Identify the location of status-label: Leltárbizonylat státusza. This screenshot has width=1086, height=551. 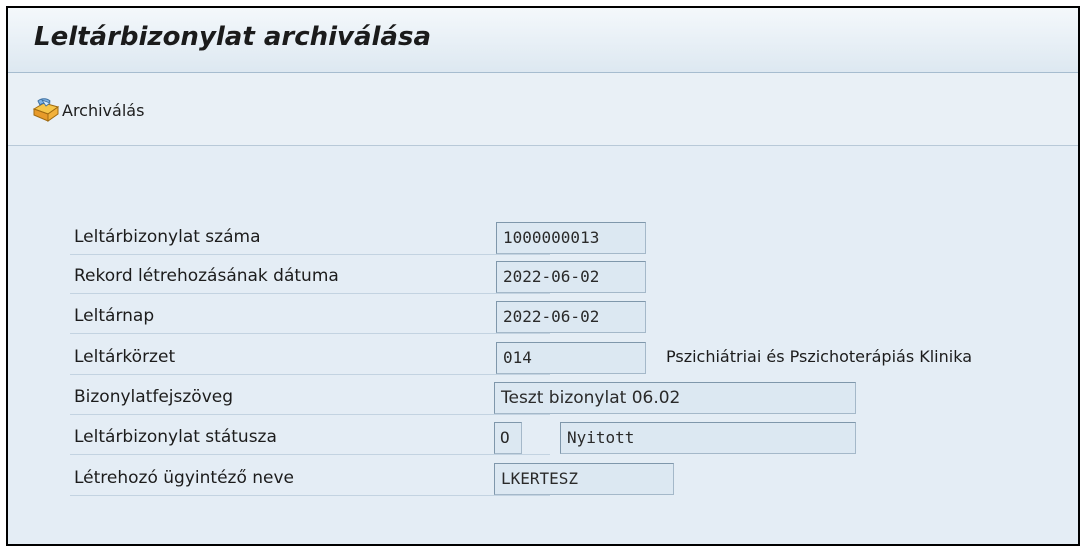
(310, 437).